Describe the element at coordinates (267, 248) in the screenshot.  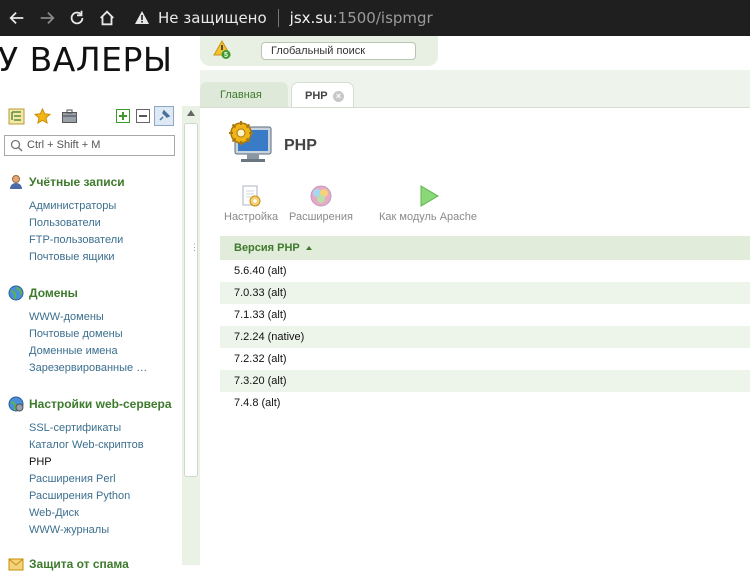
I see `column-header-label: Версия PHP` at that location.